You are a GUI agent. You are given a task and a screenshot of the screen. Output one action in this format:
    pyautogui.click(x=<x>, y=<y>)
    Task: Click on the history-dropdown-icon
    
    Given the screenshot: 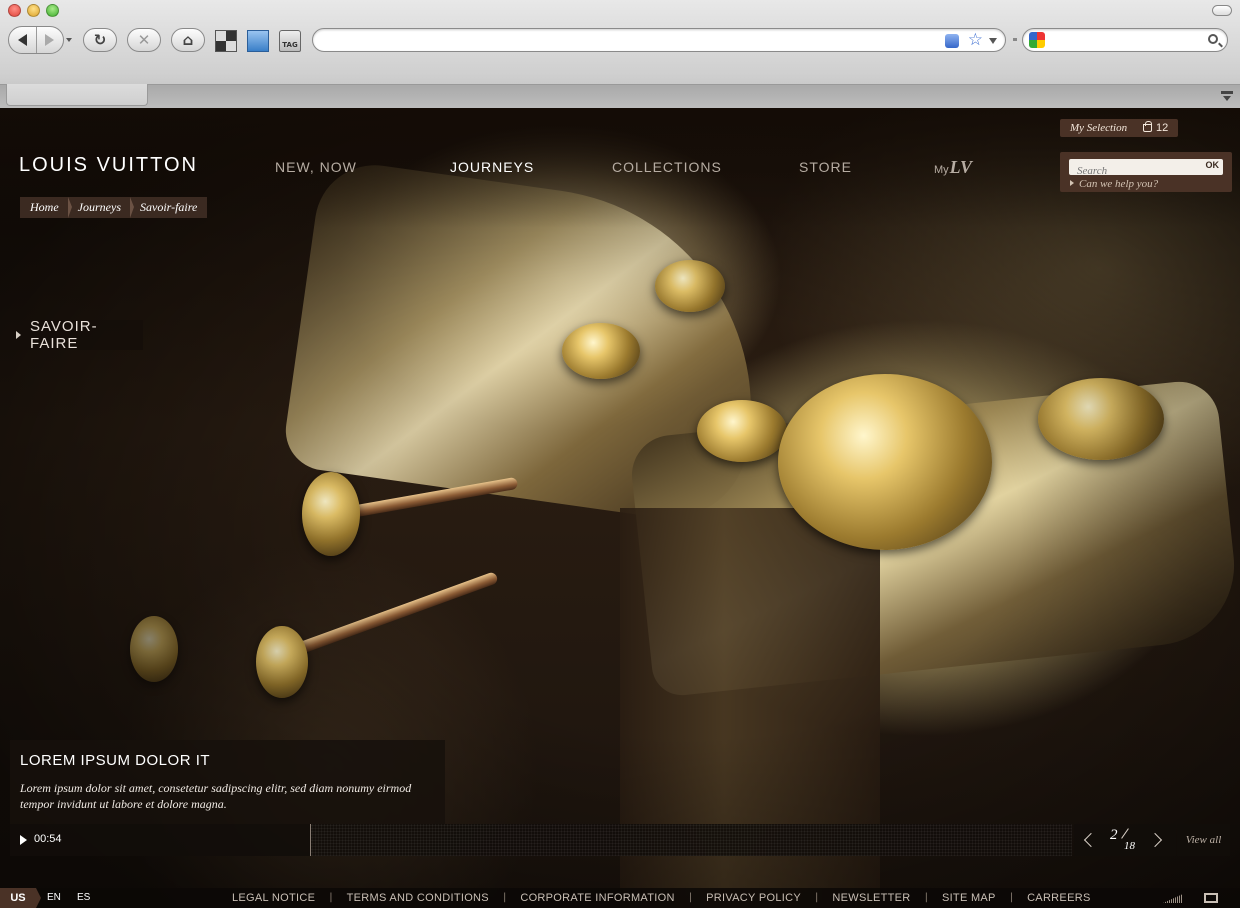 What is the action you would take?
    pyautogui.click(x=69, y=40)
    